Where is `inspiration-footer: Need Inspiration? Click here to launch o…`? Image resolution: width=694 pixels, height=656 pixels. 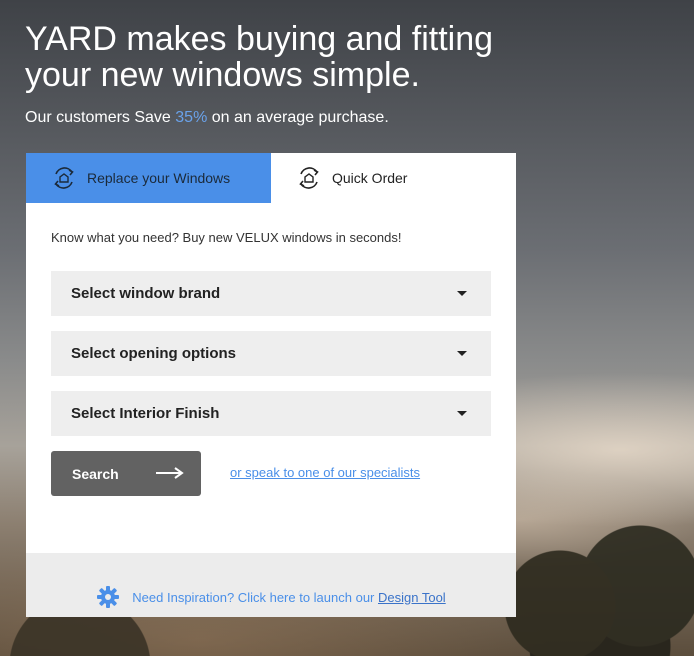
inspiration-footer: Need Inspiration? Click here to launch o… is located at coordinates (271, 585).